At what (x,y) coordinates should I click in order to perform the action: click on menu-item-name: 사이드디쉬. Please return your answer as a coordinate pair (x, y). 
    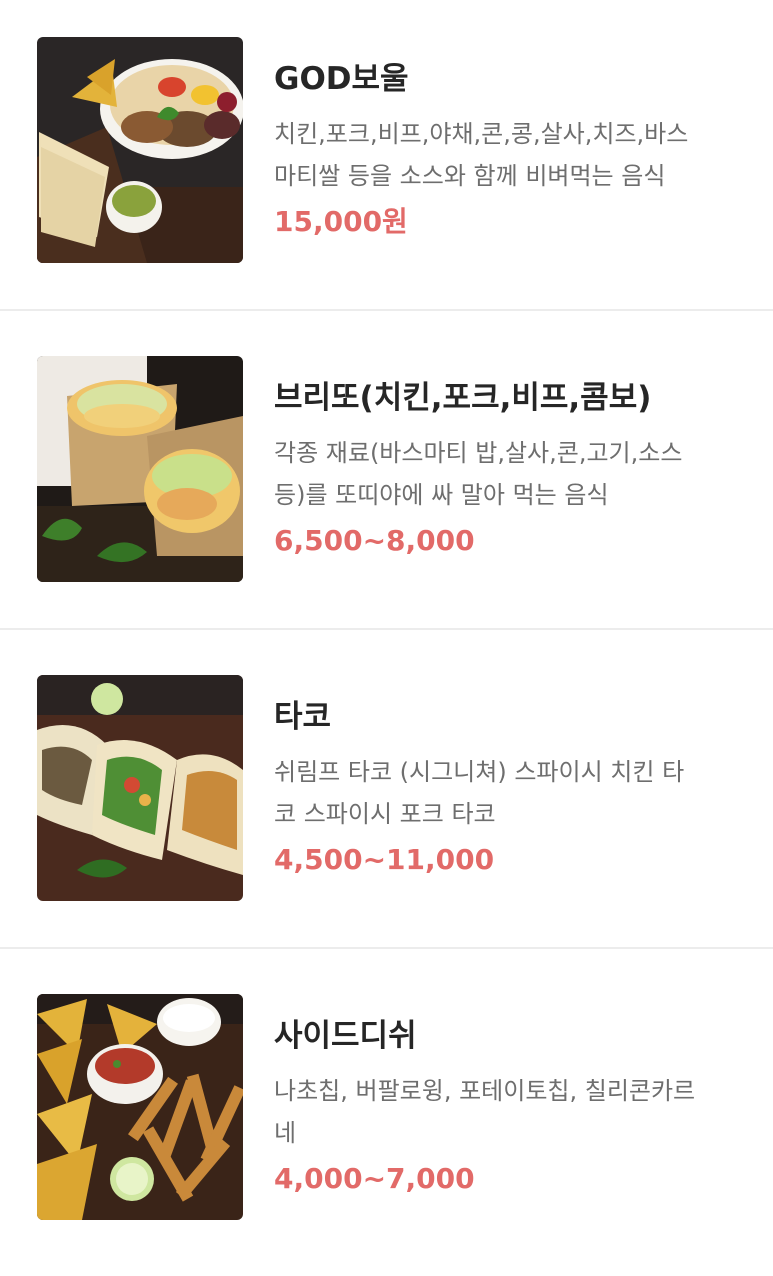
    Looking at the image, I should click on (345, 1036).